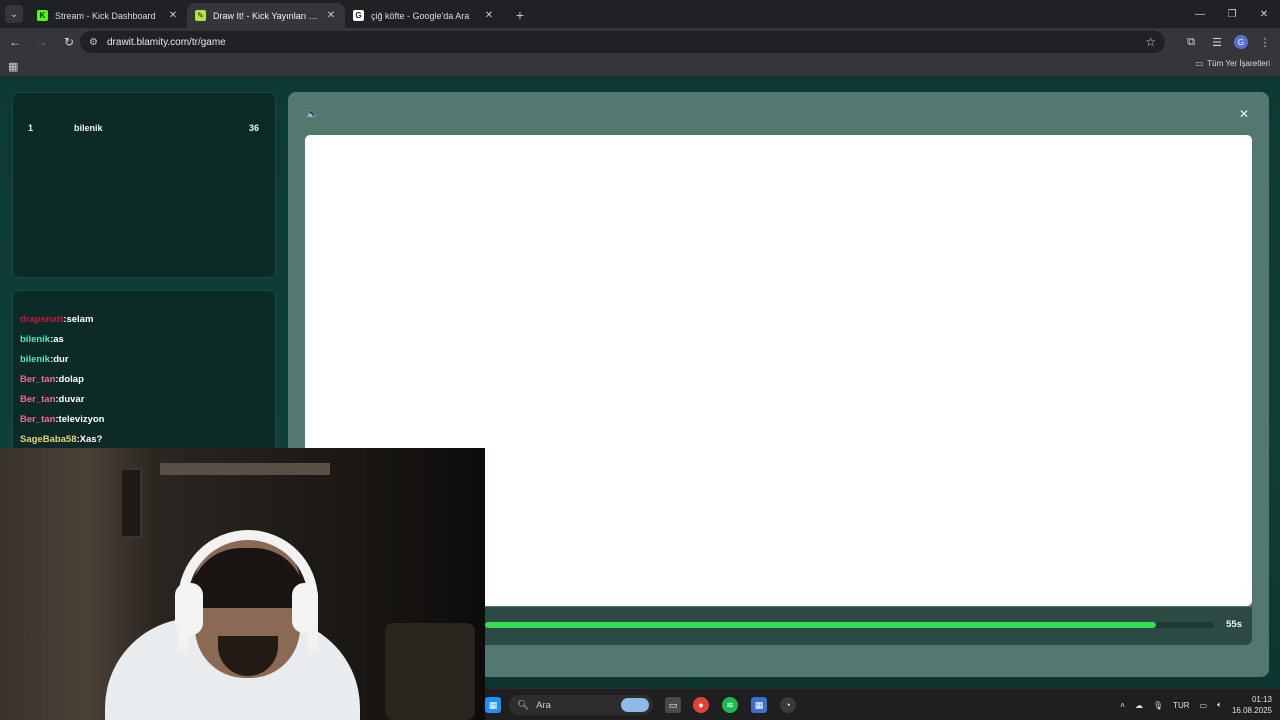 Image resolution: width=1280 pixels, height=720 pixels. I want to click on spotify-icon: ≋, so click(730, 705).